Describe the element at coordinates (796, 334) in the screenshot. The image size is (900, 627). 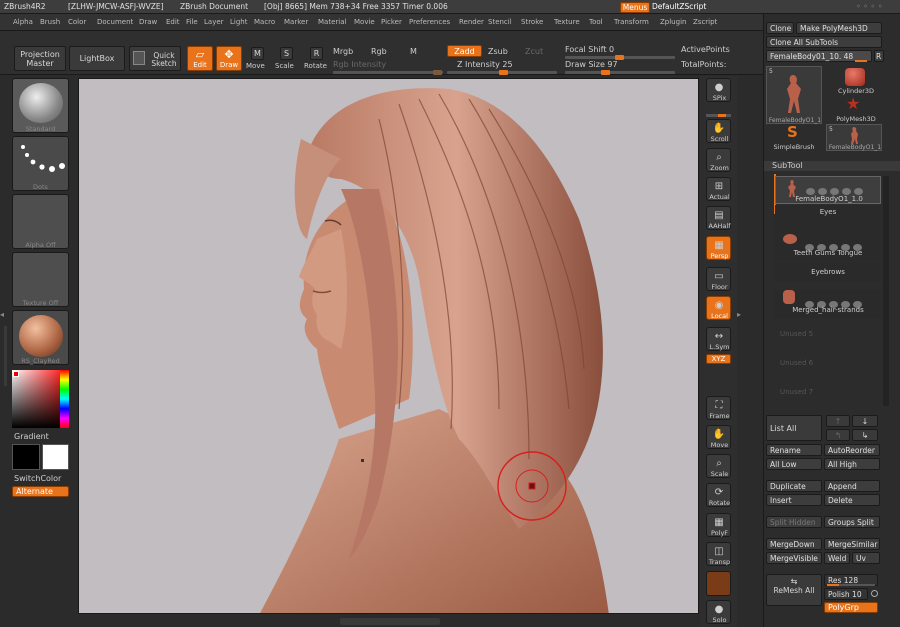
I see `subtool-empty-slot: Unused 5` at that location.